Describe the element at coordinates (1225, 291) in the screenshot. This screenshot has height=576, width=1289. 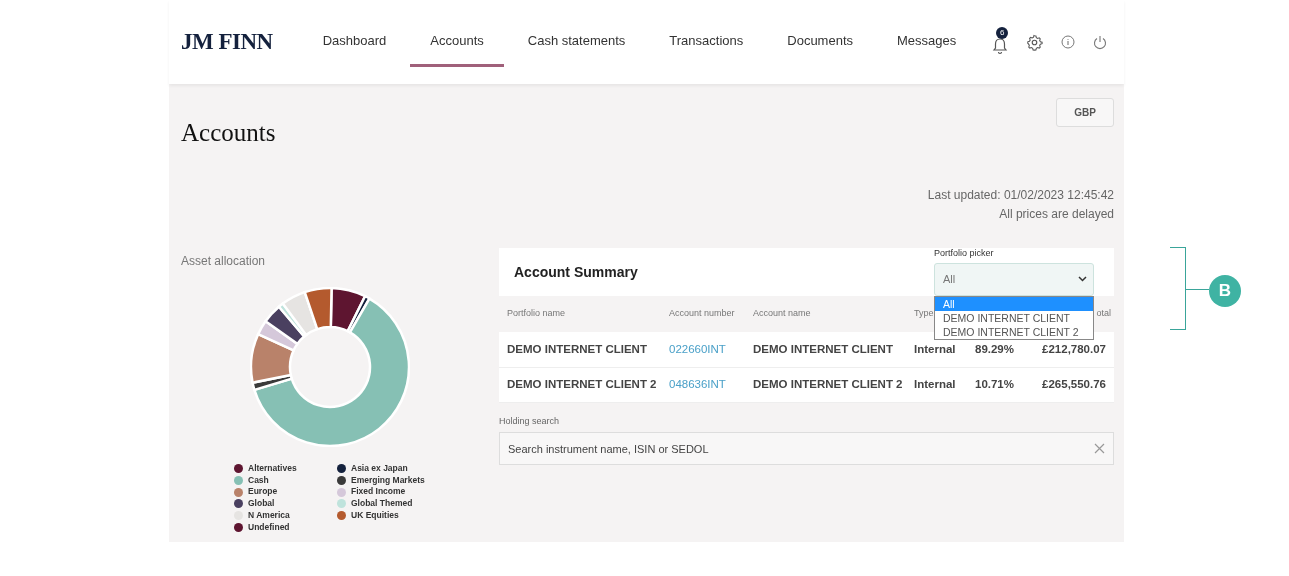
I see `callout-marker: B` at that location.